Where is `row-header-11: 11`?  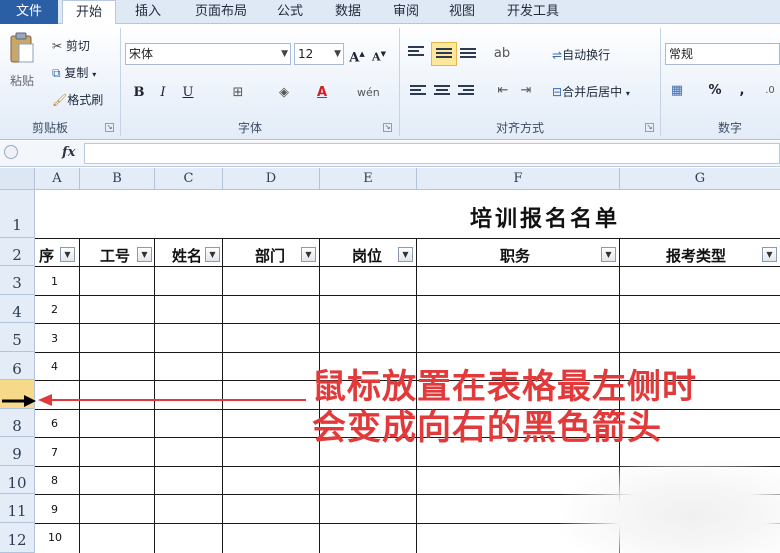
row-header-11: 11 is located at coordinates (17, 508).